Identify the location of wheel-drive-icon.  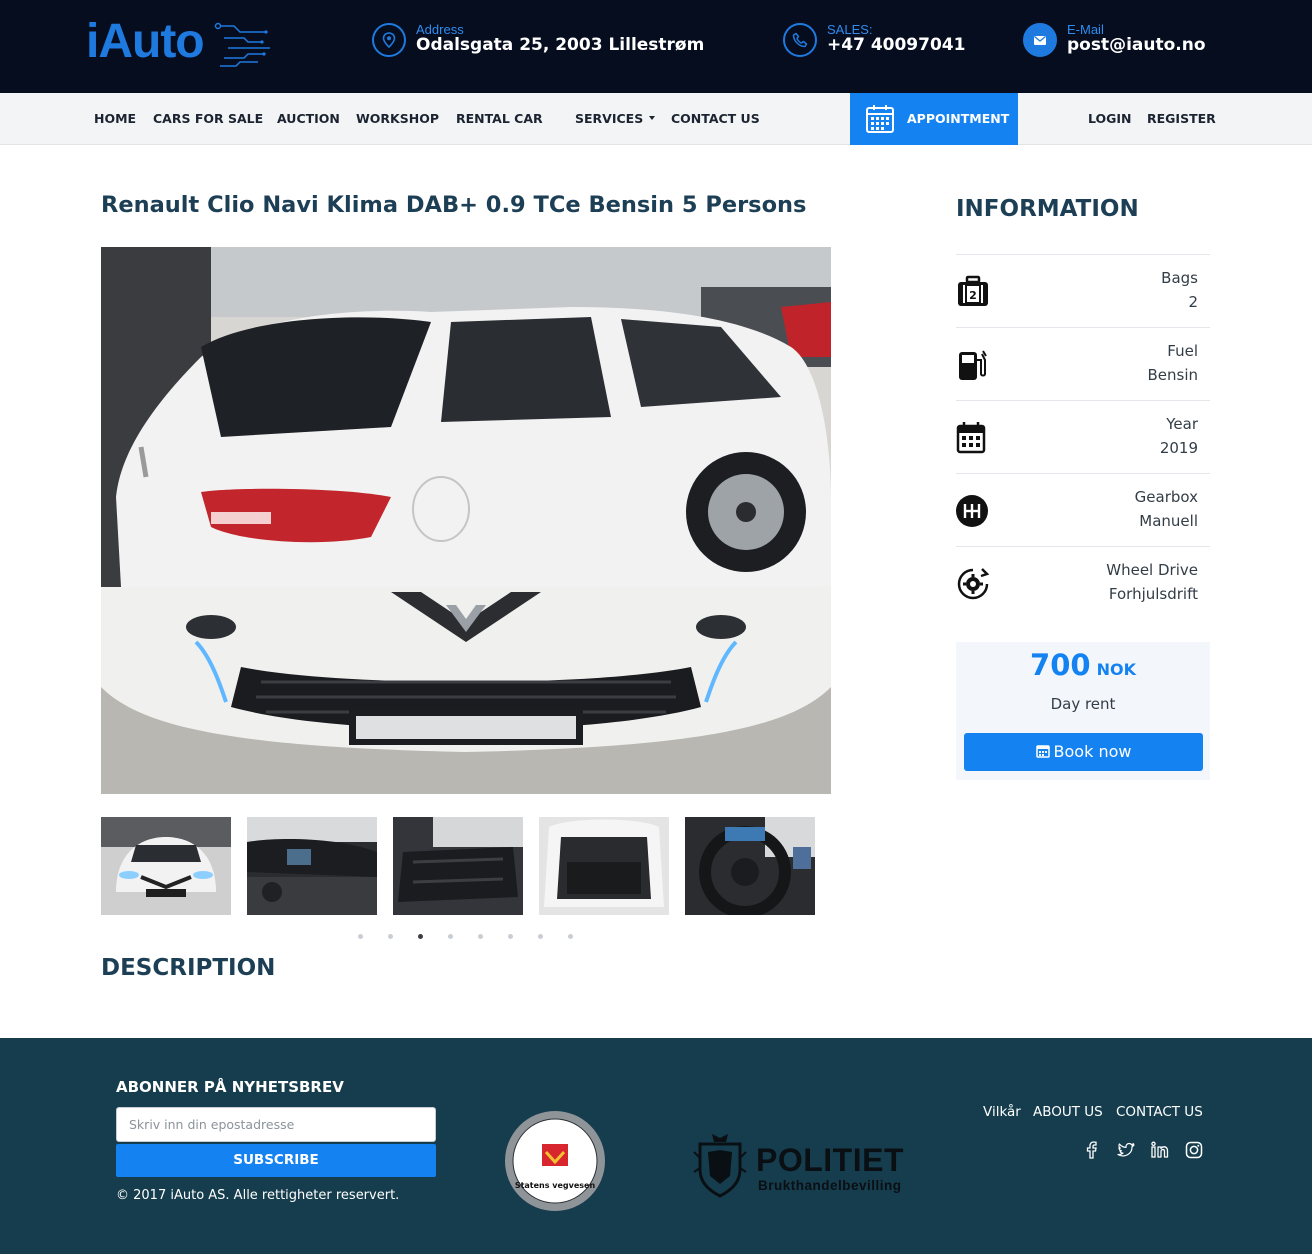
(973, 584).